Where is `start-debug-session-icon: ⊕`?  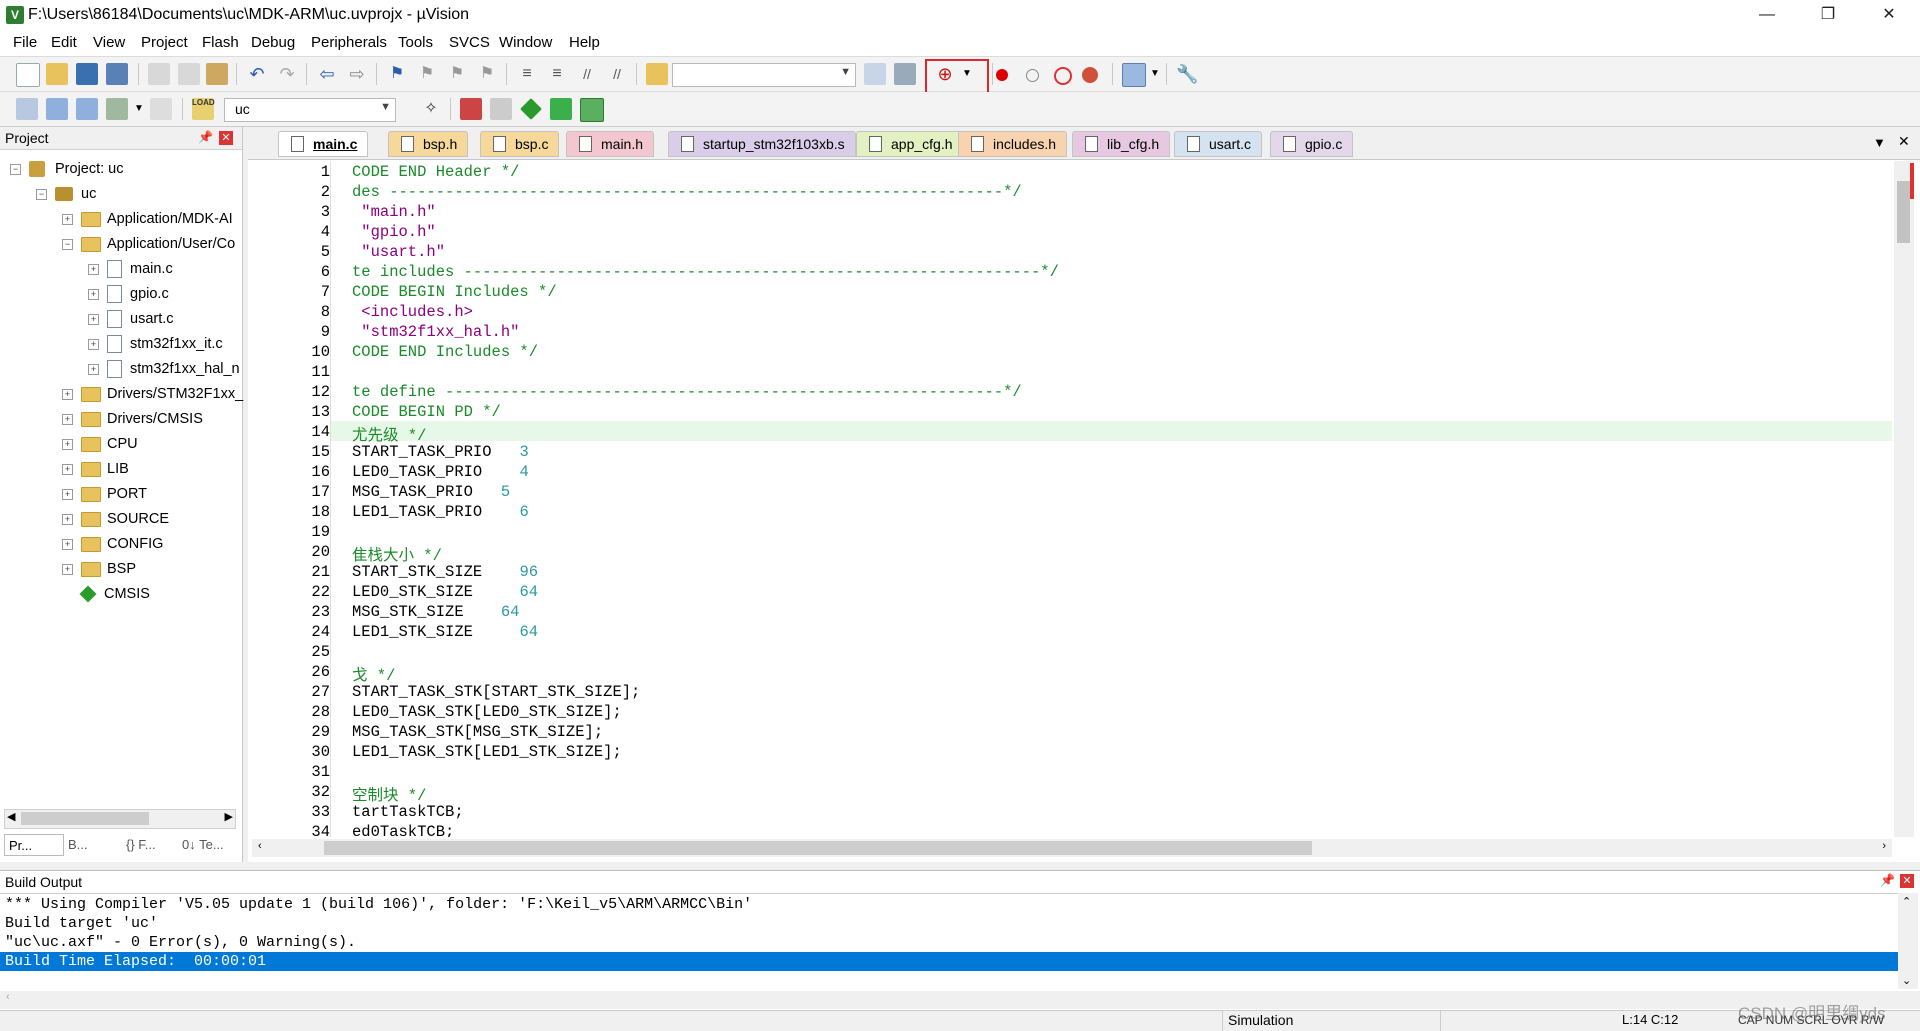
start-debug-session-icon: ⊕ is located at coordinates (945, 74).